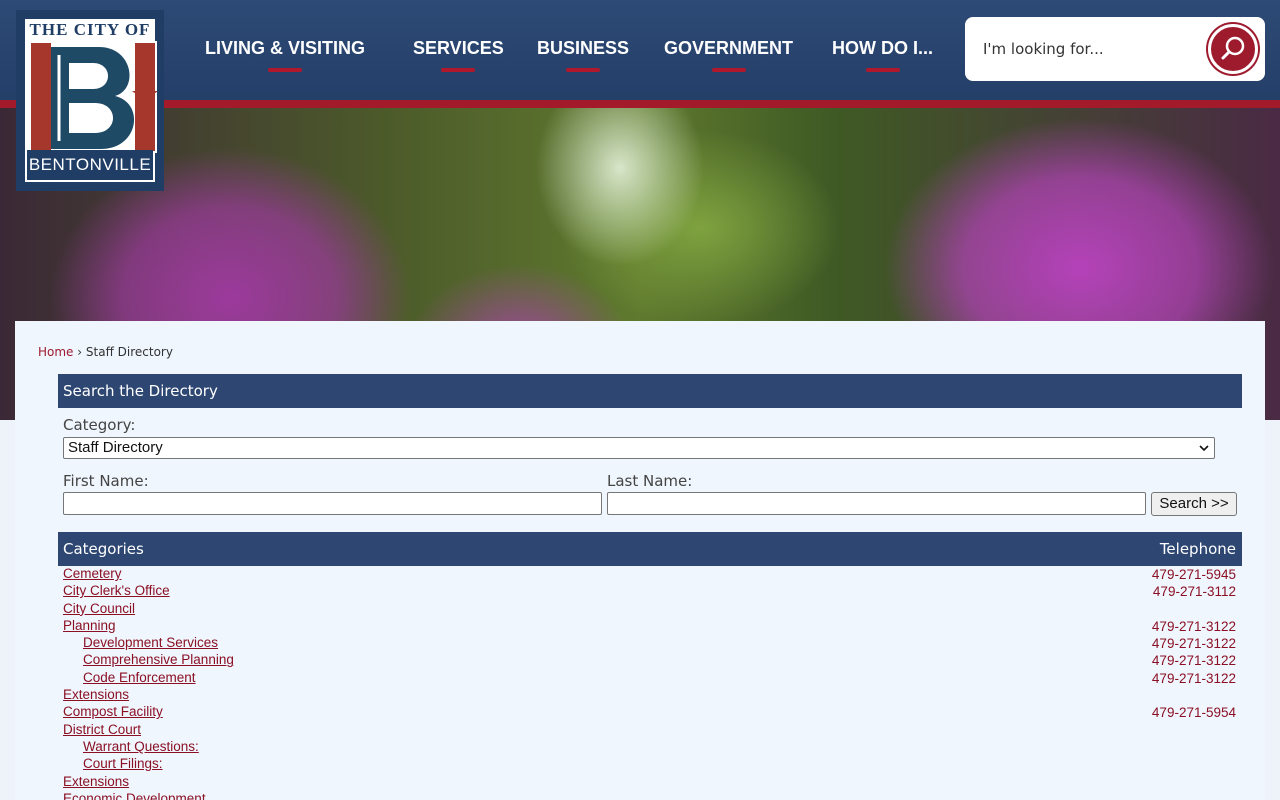  What do you see at coordinates (89, 625) in the screenshot?
I see `category-link: Planning` at bounding box center [89, 625].